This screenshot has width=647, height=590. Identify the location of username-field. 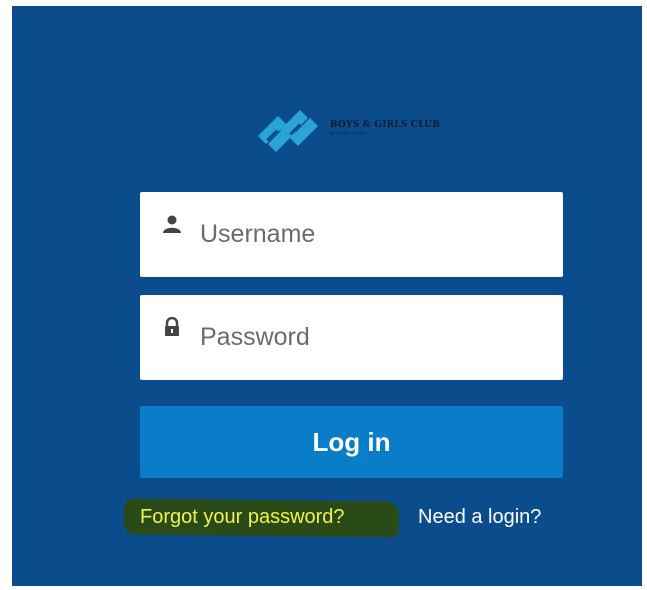
(351, 234).